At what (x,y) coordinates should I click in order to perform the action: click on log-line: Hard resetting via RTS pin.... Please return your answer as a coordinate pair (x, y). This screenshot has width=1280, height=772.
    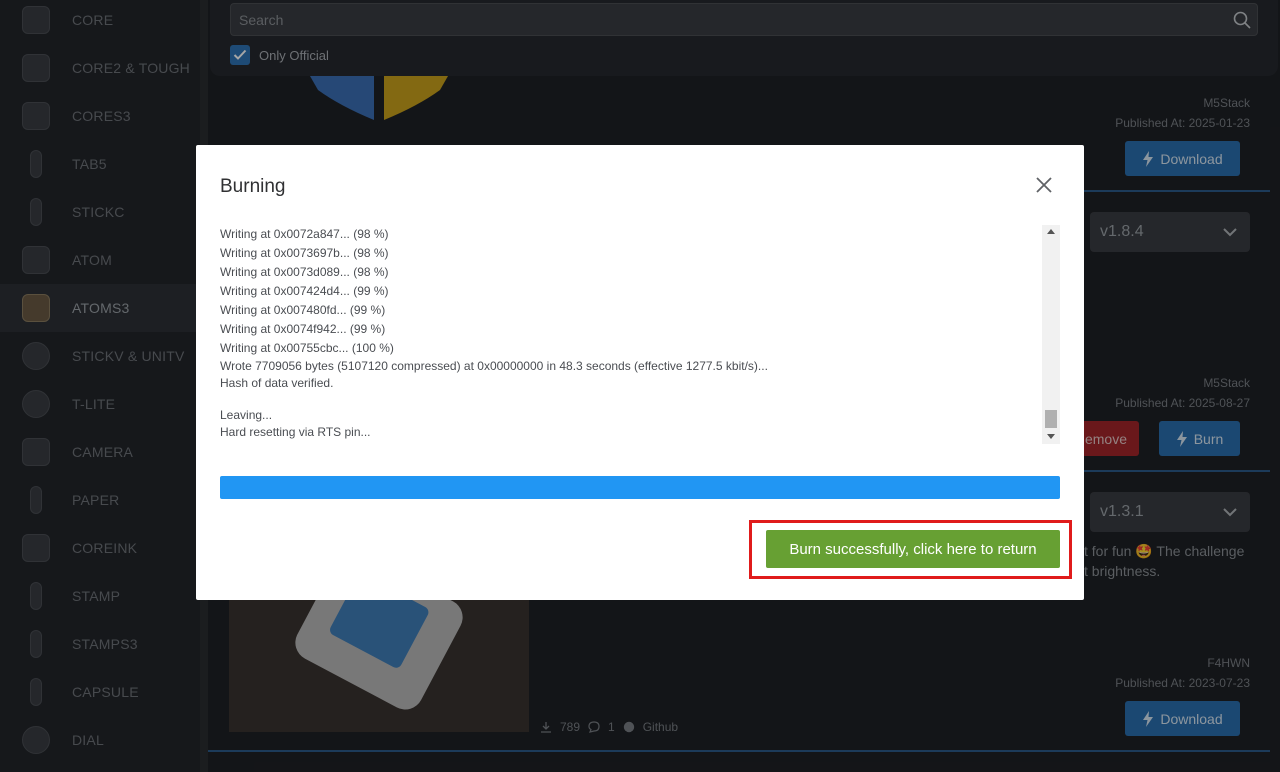
    Looking at the image, I should click on (295, 432).